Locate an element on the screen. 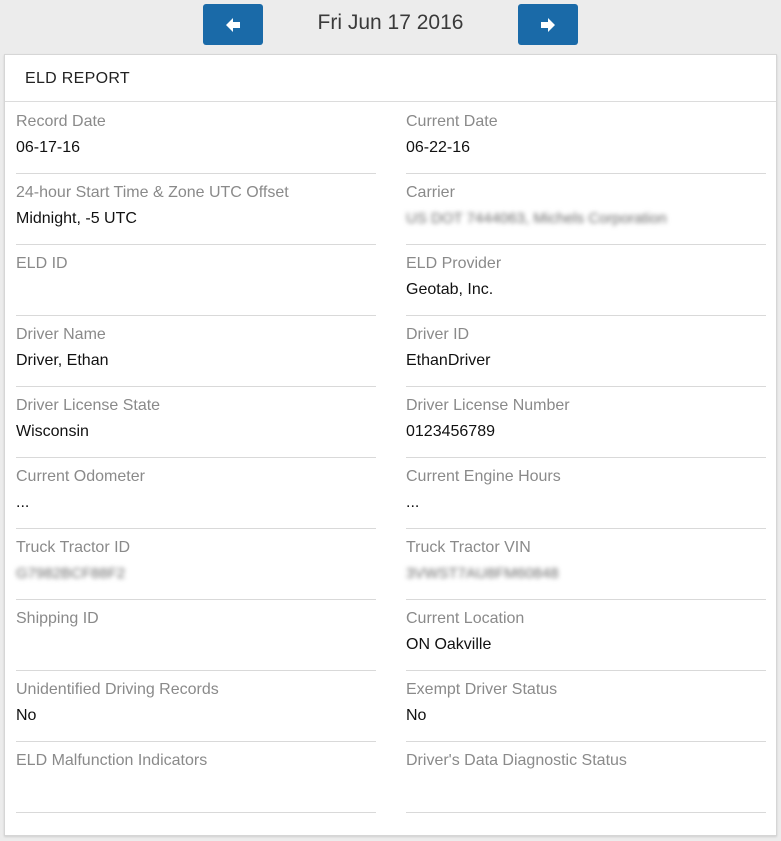  field-label: Truck Tractor ID is located at coordinates (73, 547).